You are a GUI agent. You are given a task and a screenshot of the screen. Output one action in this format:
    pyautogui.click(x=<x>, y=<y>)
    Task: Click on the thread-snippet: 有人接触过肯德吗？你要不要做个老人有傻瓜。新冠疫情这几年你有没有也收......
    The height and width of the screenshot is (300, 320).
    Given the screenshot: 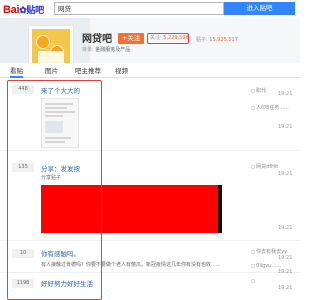 What is the action you would take?
    pyautogui.click(x=131, y=265)
    